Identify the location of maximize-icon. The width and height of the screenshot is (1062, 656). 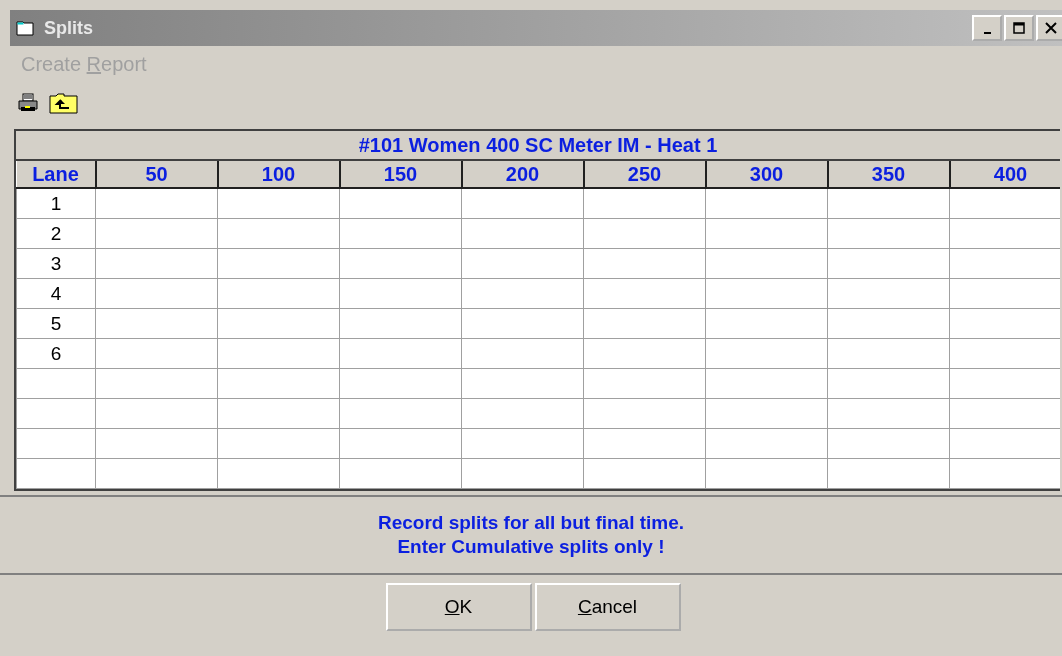
(1019, 28).